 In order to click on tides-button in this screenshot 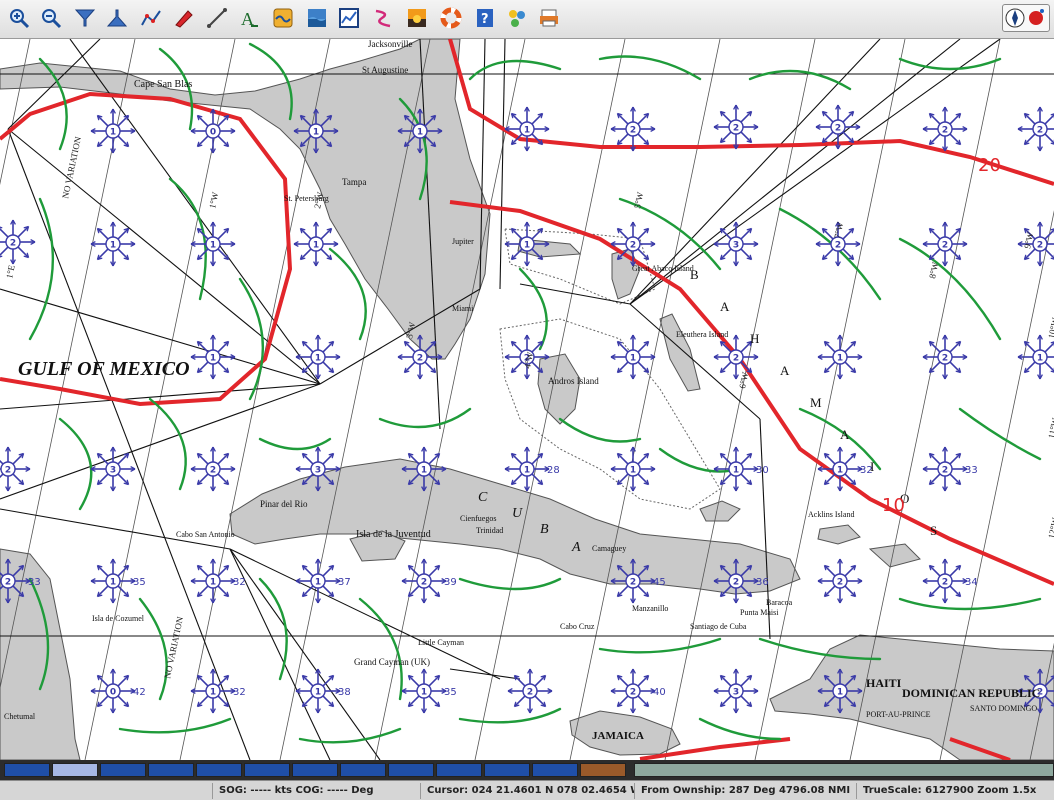, I will do `click(317, 18)`.